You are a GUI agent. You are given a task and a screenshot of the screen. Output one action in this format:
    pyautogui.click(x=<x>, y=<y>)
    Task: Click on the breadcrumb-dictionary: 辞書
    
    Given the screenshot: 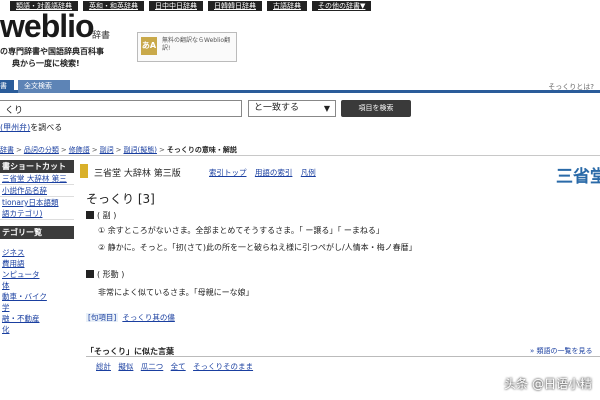 What is the action you would take?
    pyautogui.click(x=7, y=150)
    